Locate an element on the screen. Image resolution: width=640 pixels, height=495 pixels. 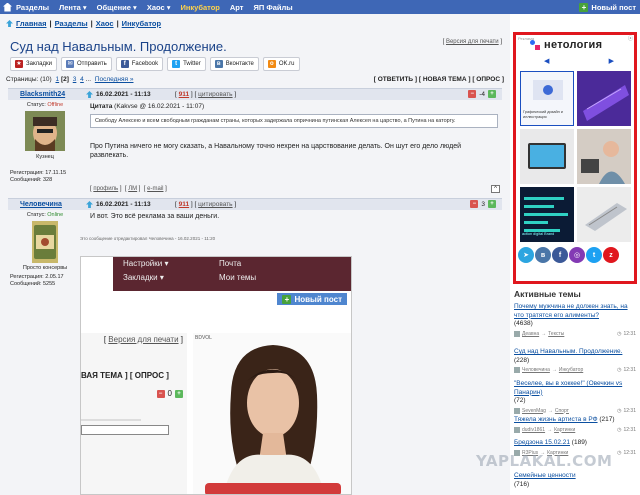
registration-date: Регистрация: 17.11.15 is located at coordinates (38, 173).